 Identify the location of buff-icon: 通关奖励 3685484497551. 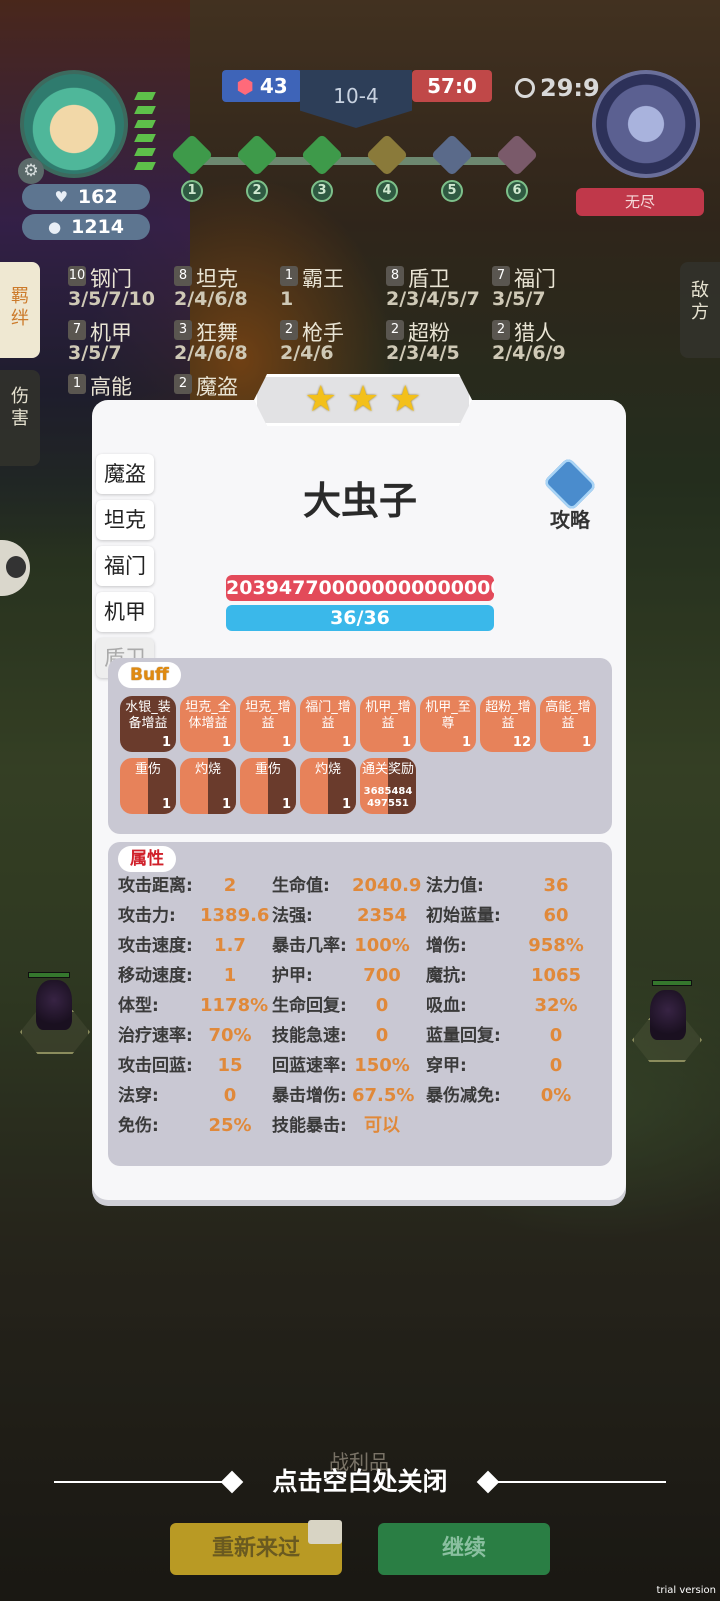
(388, 786).